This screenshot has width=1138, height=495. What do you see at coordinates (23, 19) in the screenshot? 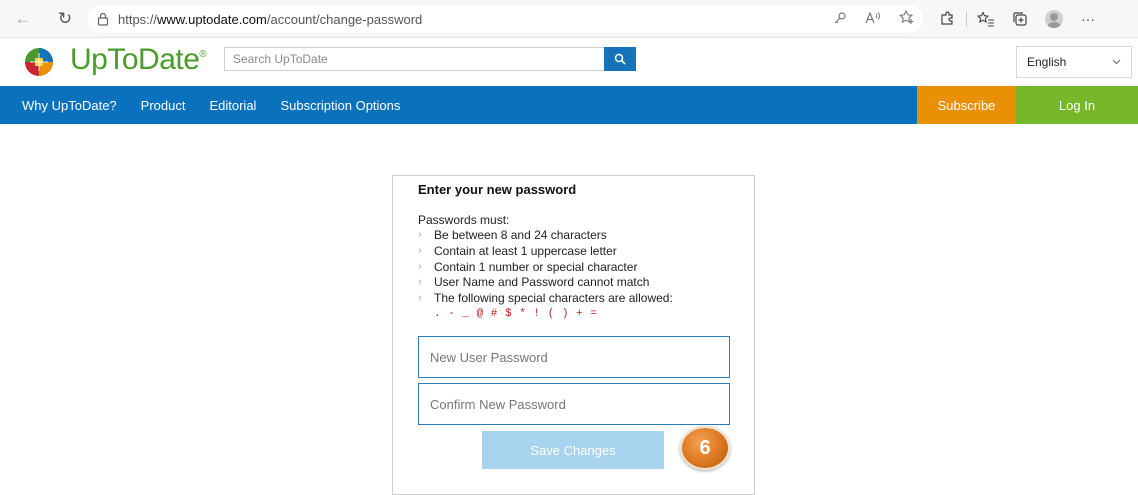
I see `back-arrow-icon: ←` at bounding box center [23, 19].